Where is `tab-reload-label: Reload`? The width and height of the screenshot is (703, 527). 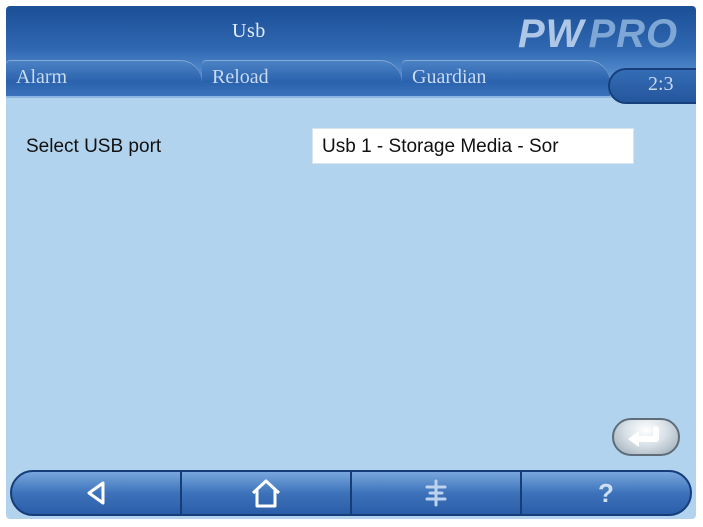
tab-reload-label: Reload is located at coordinates (240, 77).